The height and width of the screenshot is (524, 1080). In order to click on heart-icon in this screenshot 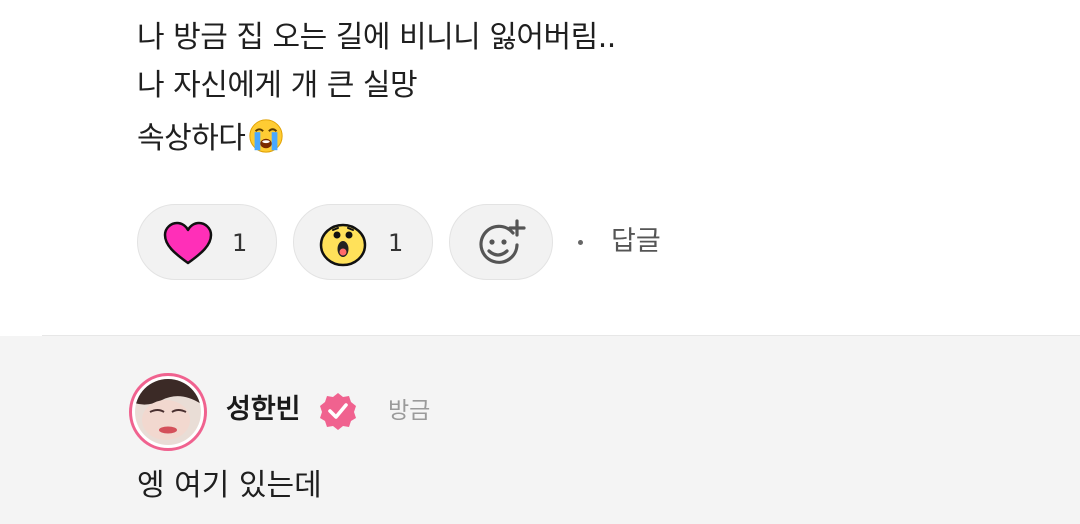, I will do `click(188, 245)`.